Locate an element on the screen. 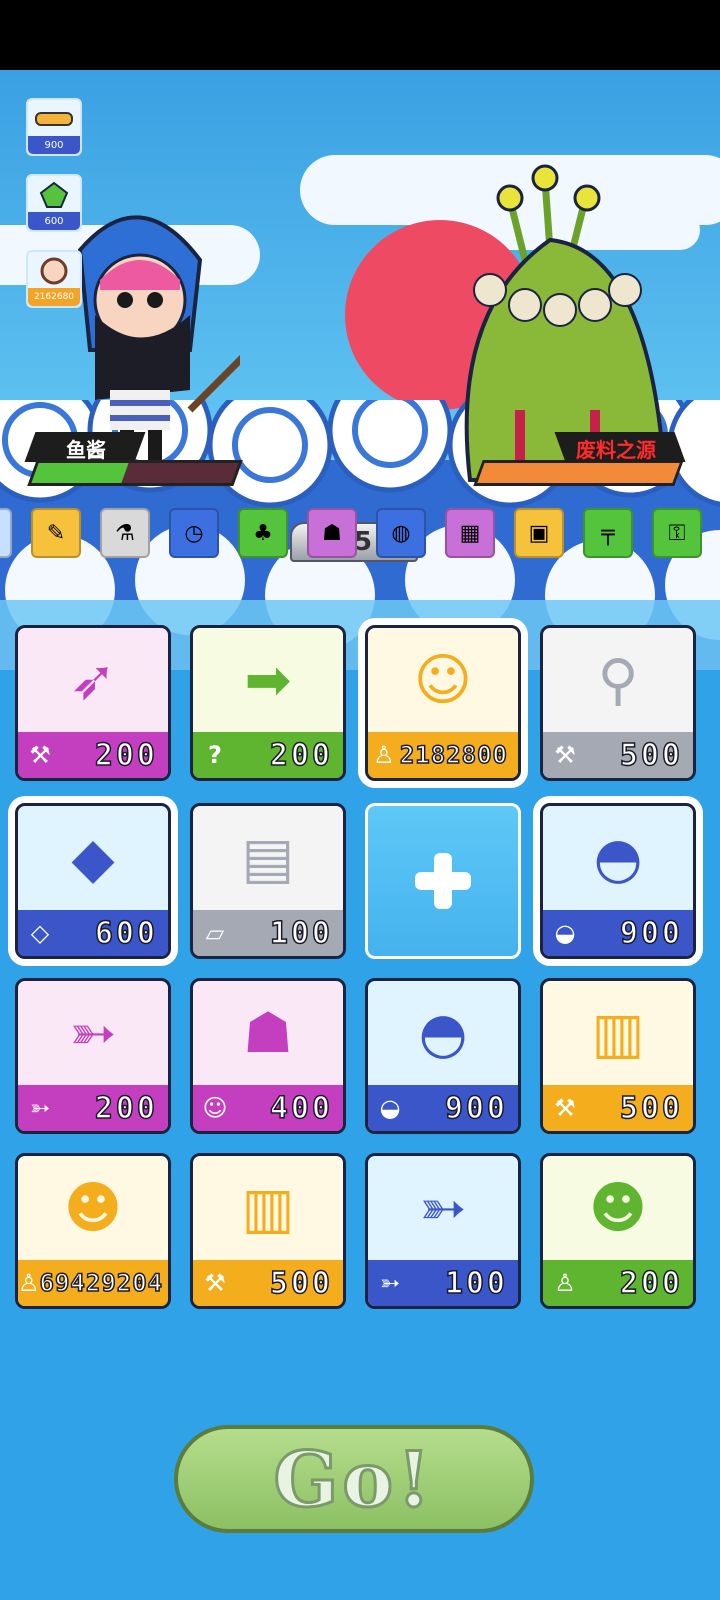 The image size is (720, 1600). burrito-icon is located at coordinates (54, 119).